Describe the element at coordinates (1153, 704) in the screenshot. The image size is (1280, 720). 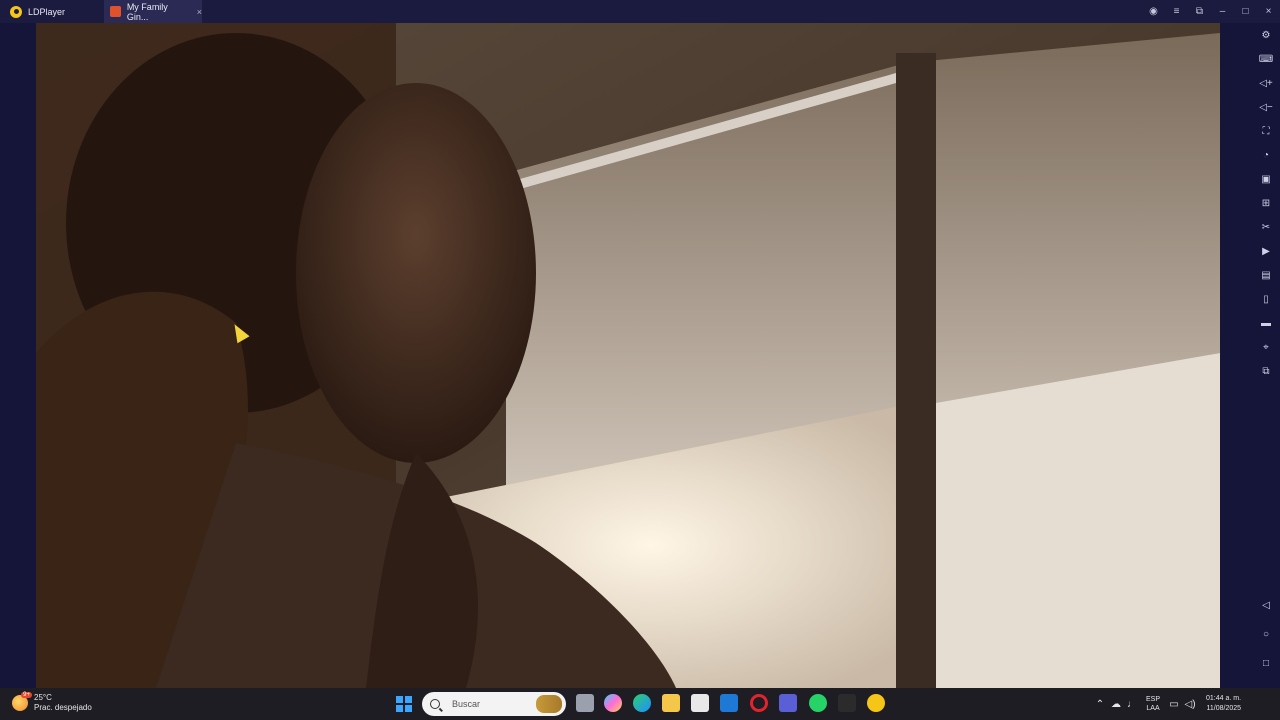
I see `language-indicator: ESP LAA` at that location.